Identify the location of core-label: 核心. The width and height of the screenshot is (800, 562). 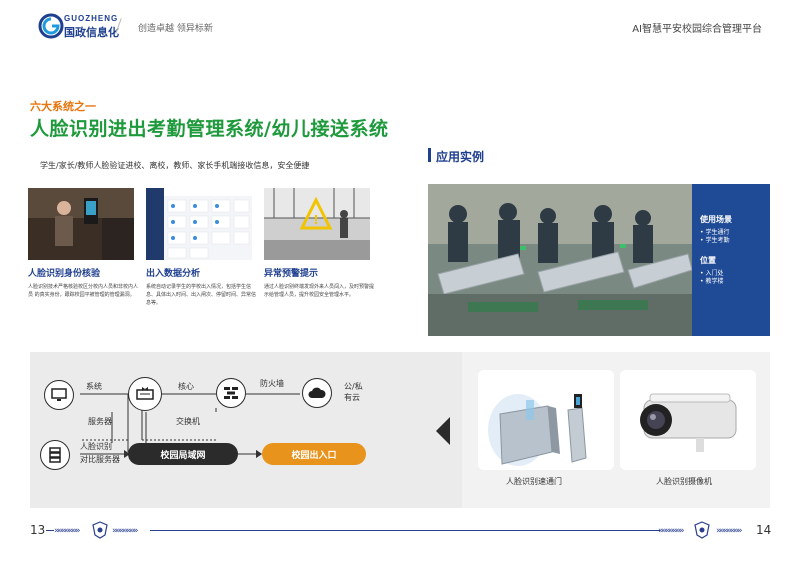
(186, 386).